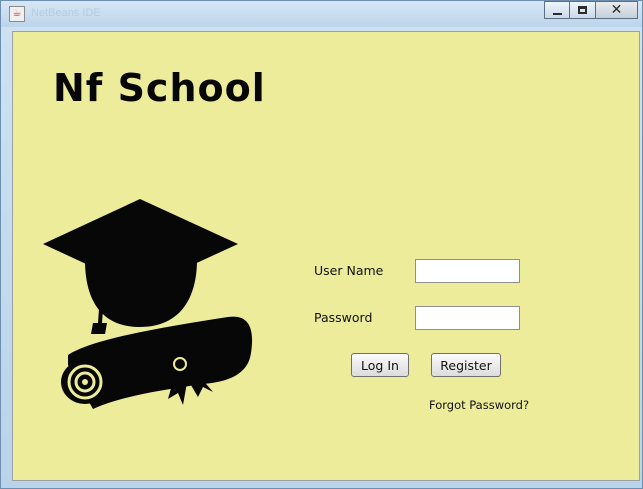  Describe the element at coordinates (557, 14) in the screenshot. I see `minimize-icon` at that location.